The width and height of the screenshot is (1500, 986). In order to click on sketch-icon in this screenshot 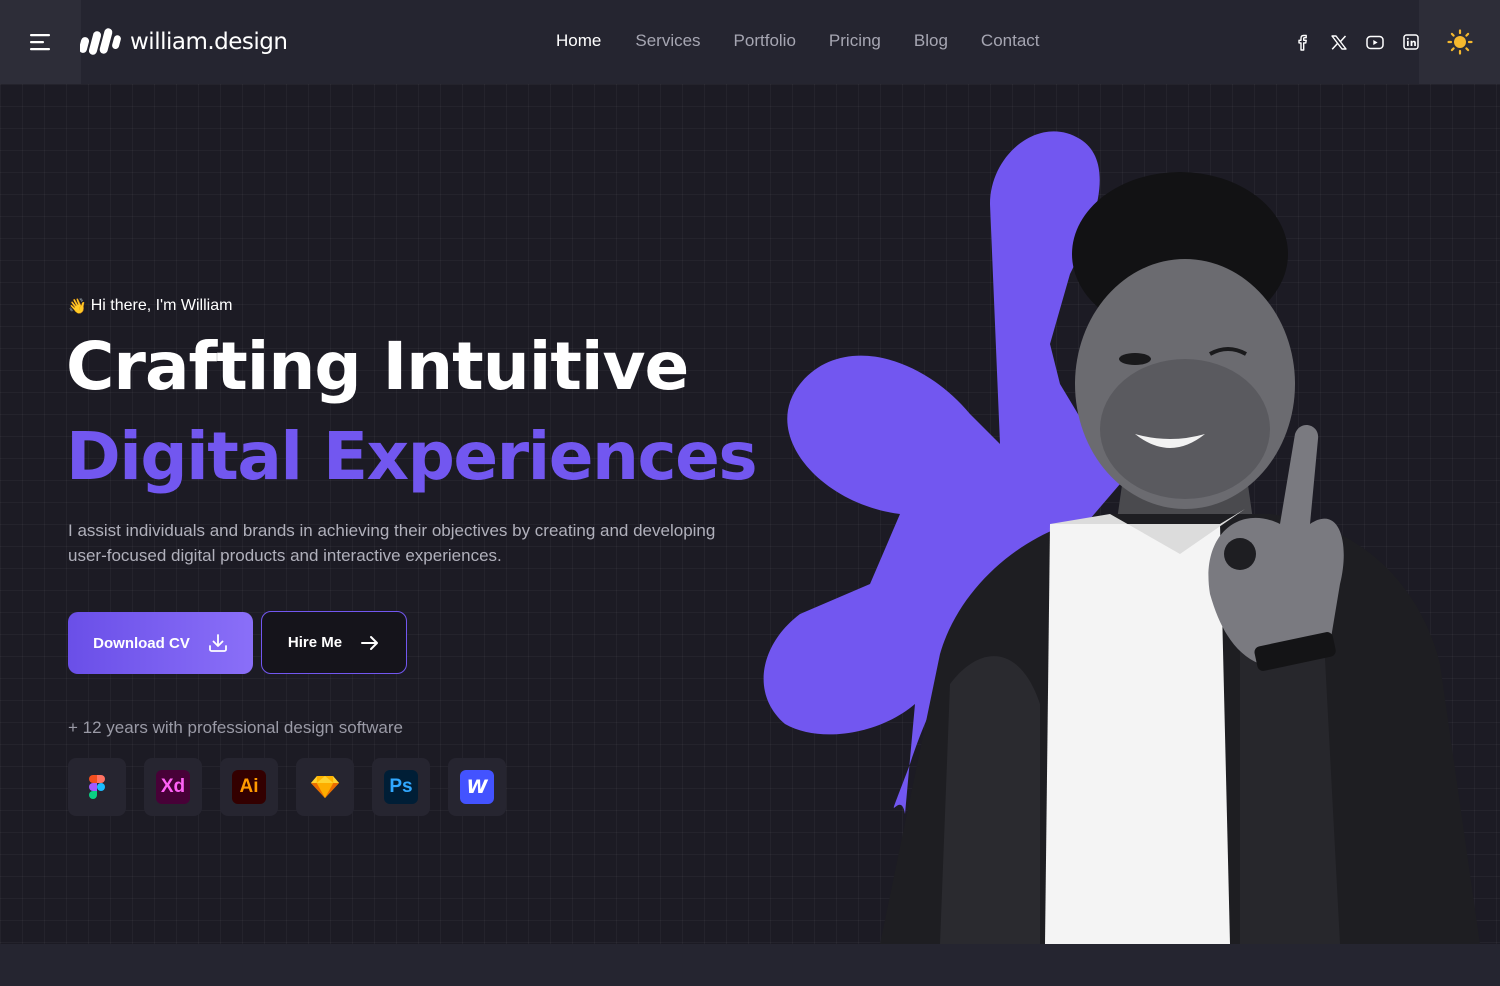, I will do `click(325, 787)`.